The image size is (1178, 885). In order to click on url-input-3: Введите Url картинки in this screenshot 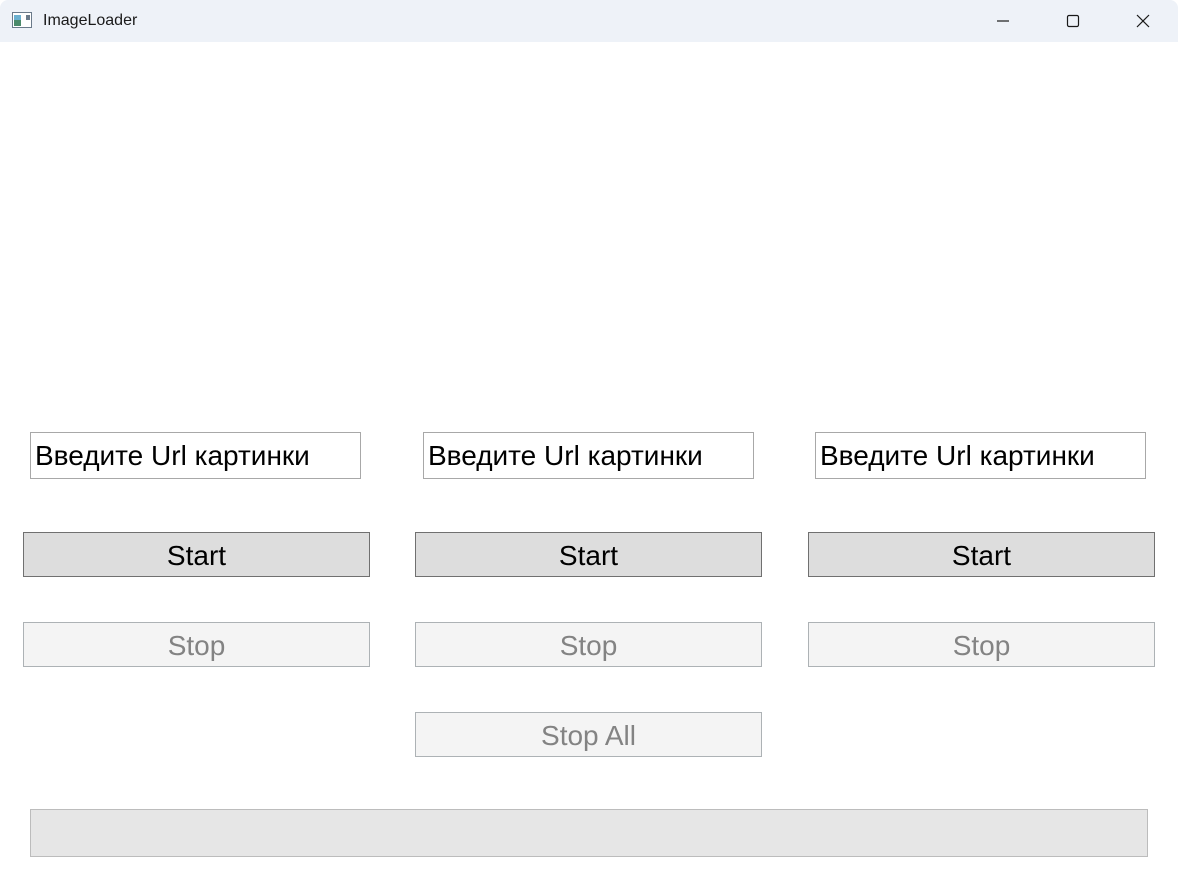, I will do `click(980, 455)`.